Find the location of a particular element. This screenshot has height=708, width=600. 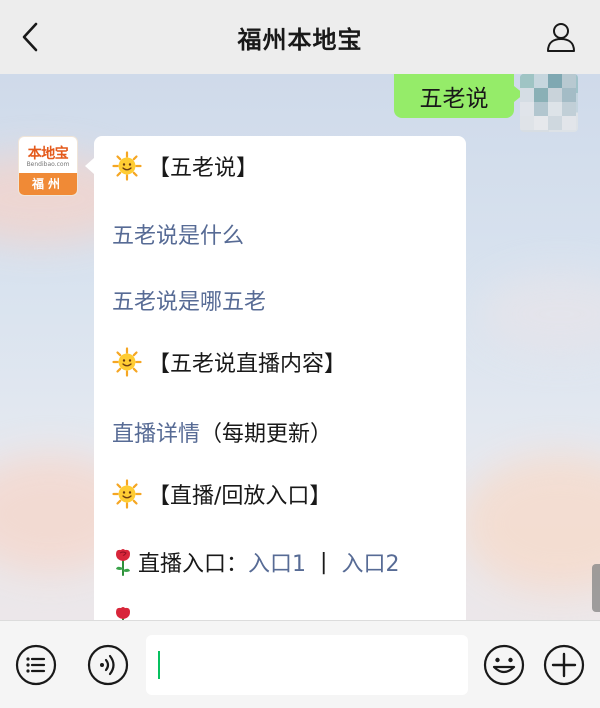

link-row-detail: 直播详情 （每期更新） is located at coordinates (222, 432).